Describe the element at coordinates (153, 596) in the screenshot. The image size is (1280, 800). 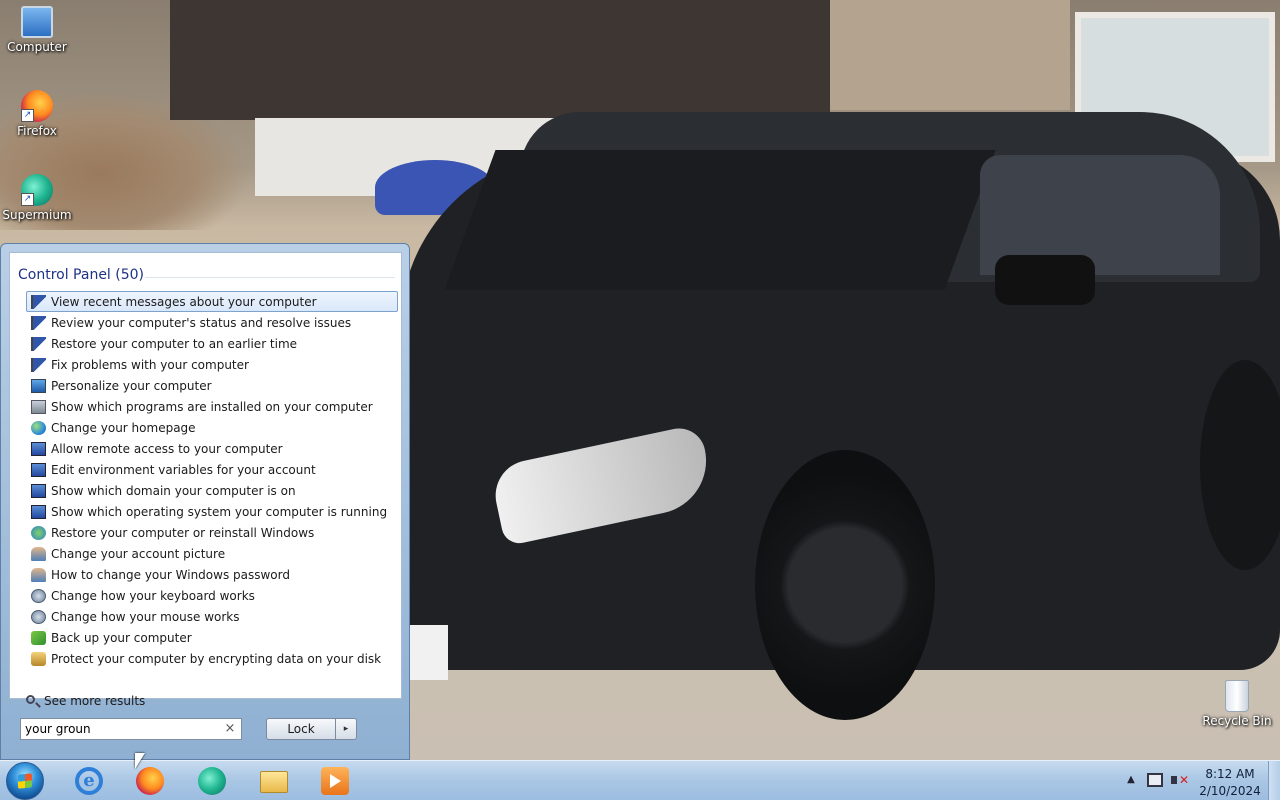
I see `result-label: Change how your keyboard works` at that location.